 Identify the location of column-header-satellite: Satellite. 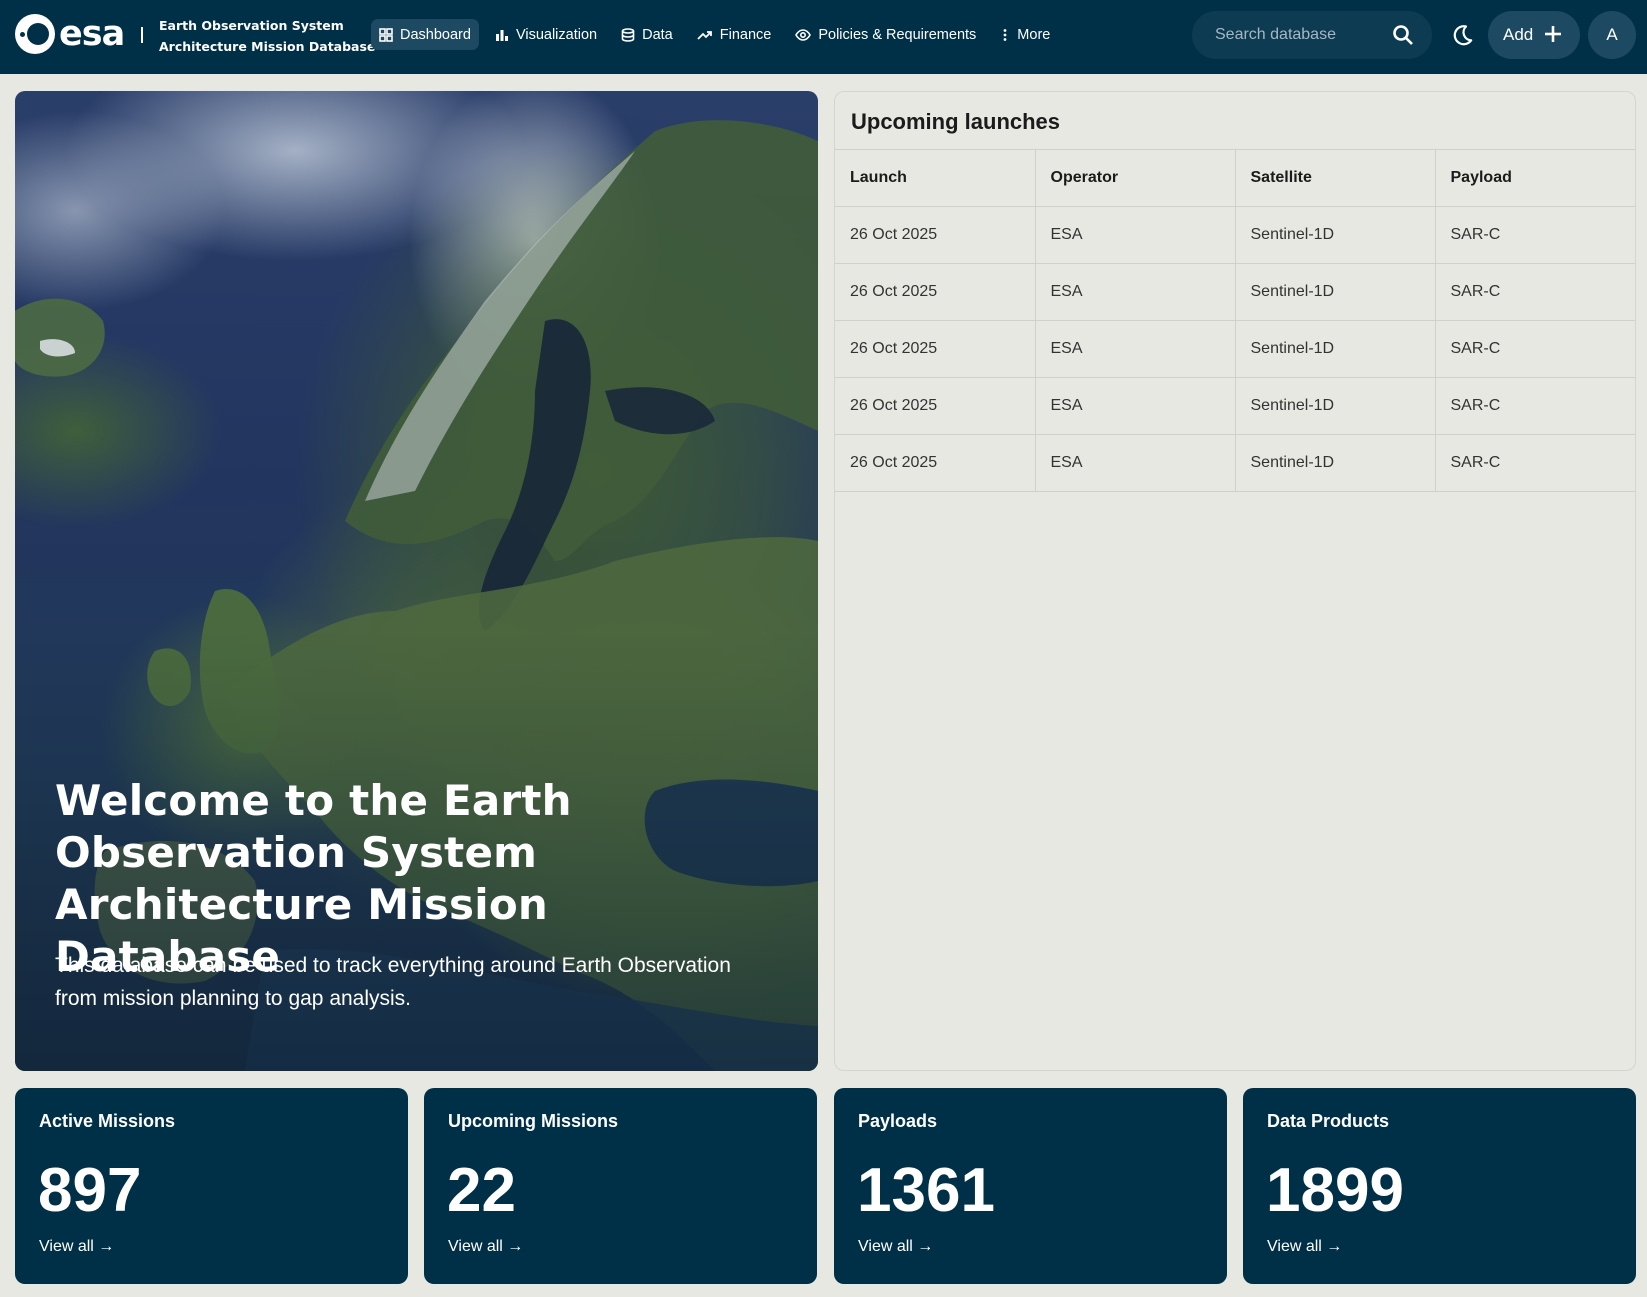
(1335, 178).